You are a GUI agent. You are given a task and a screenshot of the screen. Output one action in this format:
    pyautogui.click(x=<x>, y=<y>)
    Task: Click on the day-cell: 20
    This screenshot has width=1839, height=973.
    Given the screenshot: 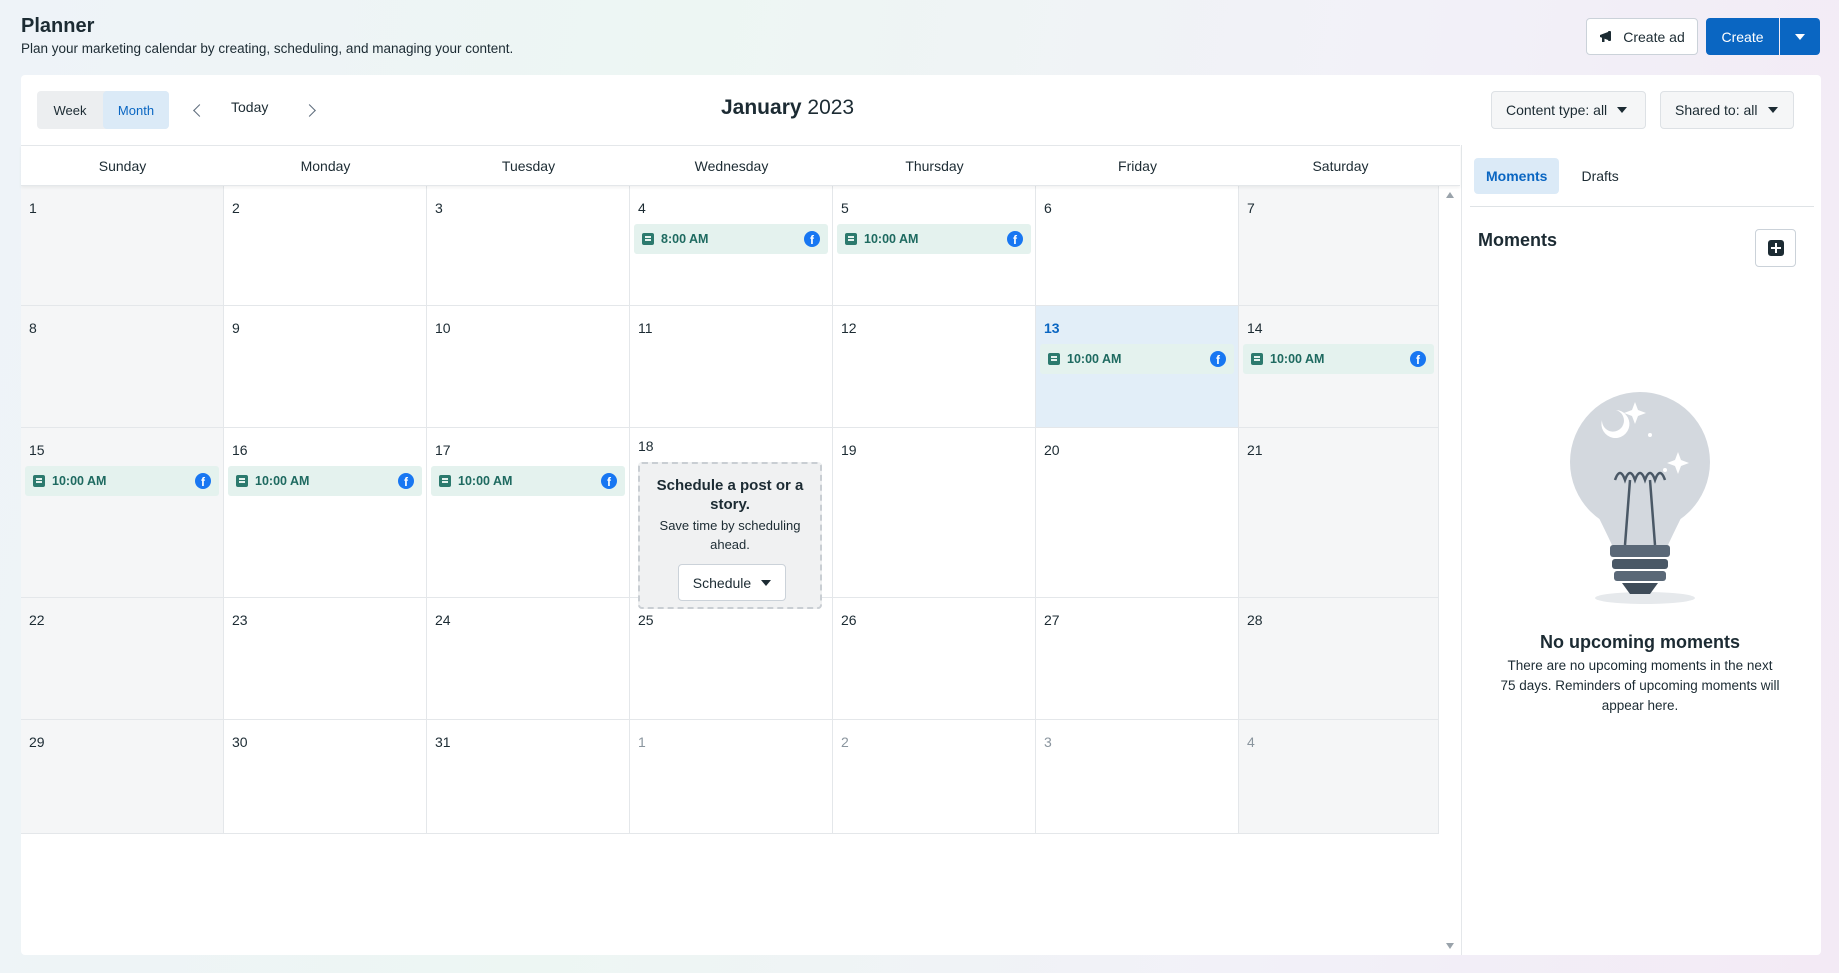 What is the action you would take?
    pyautogui.click(x=1137, y=513)
    